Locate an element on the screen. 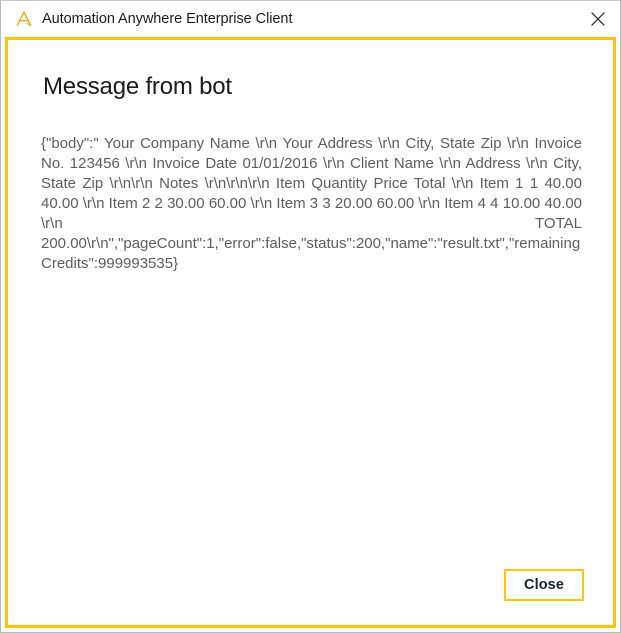 The image size is (621, 633). page-title: Message from bot is located at coordinates (137, 86).